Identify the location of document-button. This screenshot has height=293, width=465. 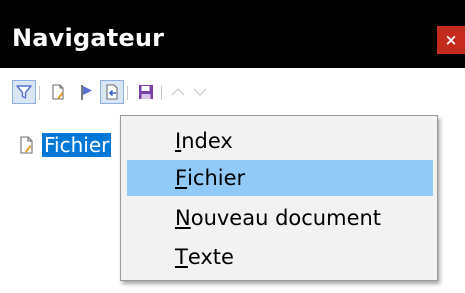
(58, 92).